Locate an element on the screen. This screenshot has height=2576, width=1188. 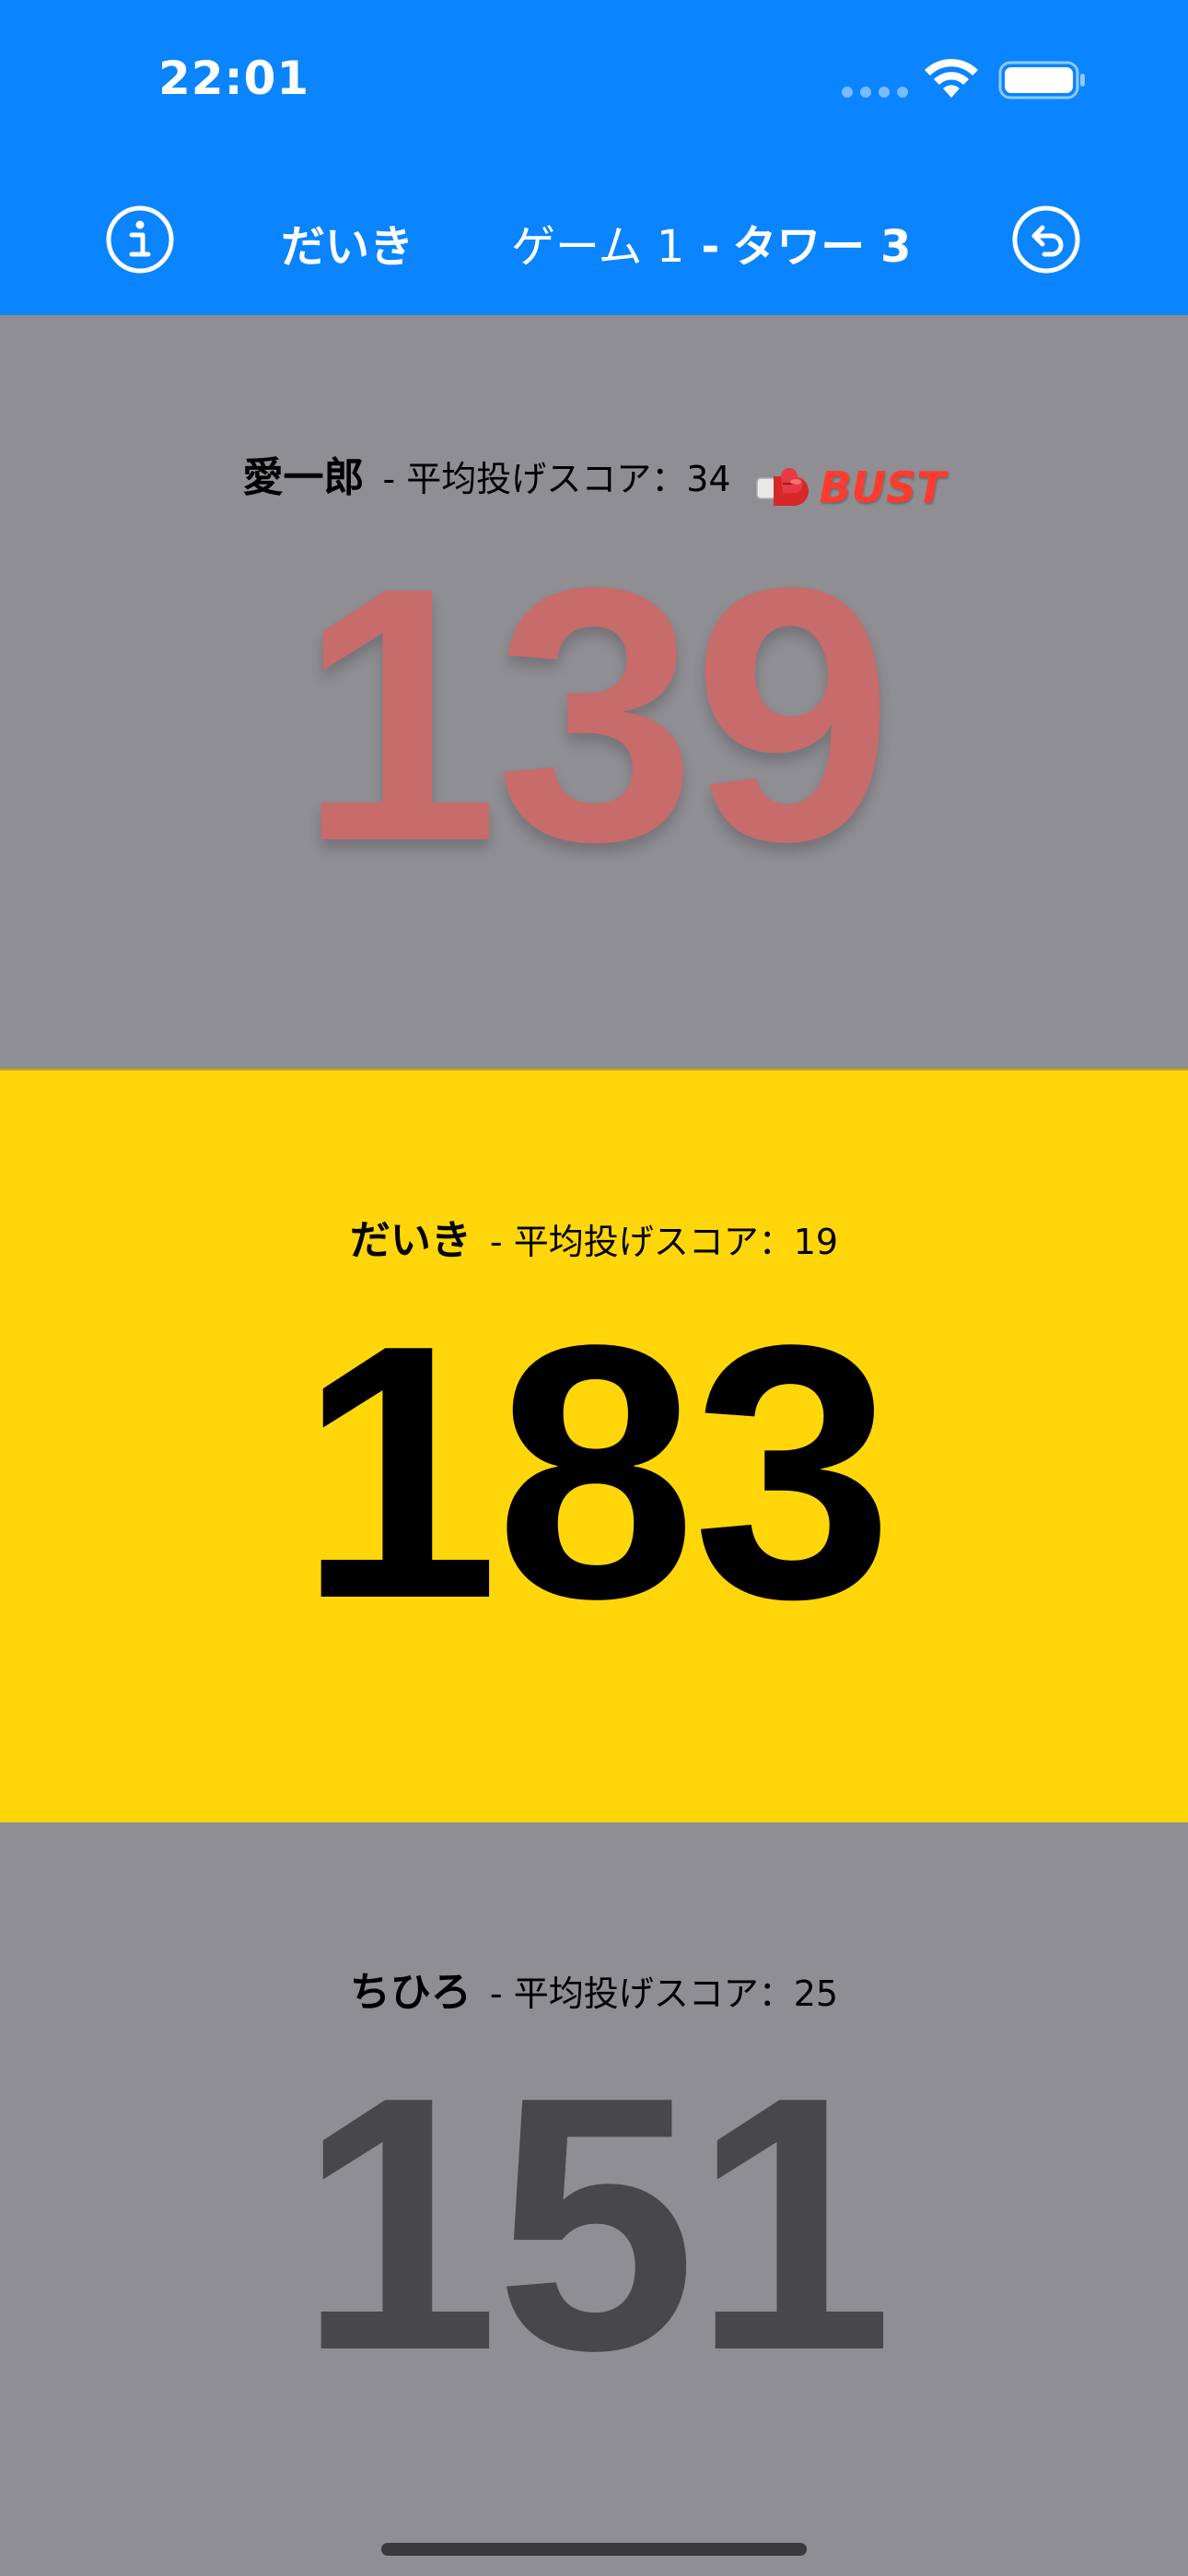
home-indicator is located at coordinates (594, 2549).